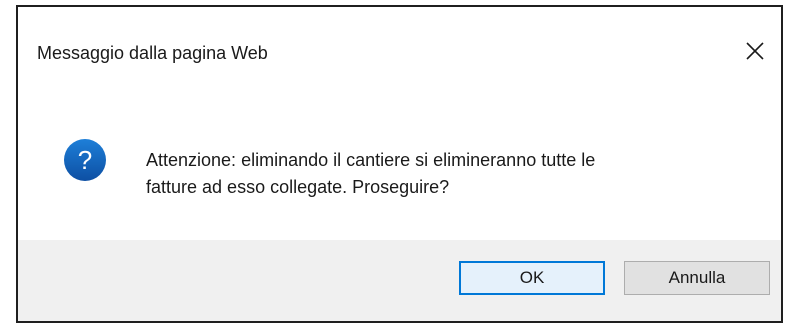 The width and height of the screenshot is (799, 329). I want to click on question-icon: ?, so click(85, 160).